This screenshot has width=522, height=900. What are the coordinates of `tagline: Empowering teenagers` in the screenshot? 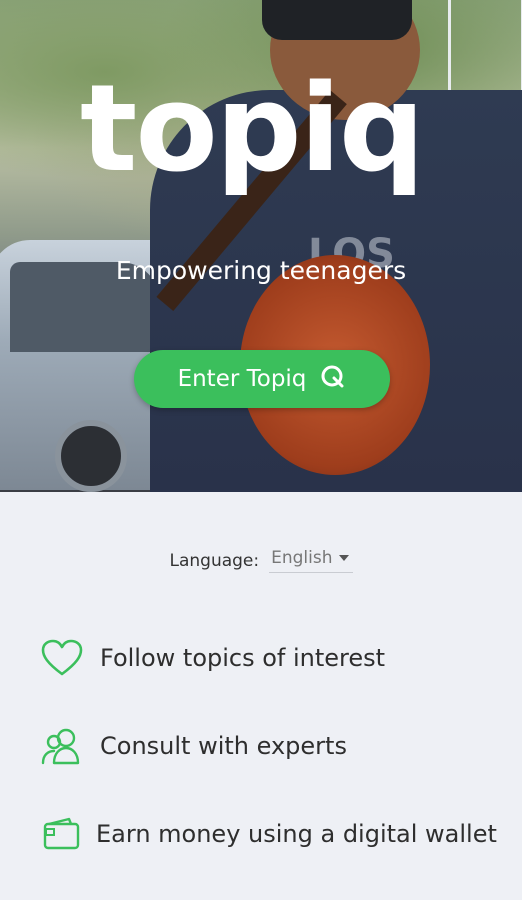 It's located at (261, 270).